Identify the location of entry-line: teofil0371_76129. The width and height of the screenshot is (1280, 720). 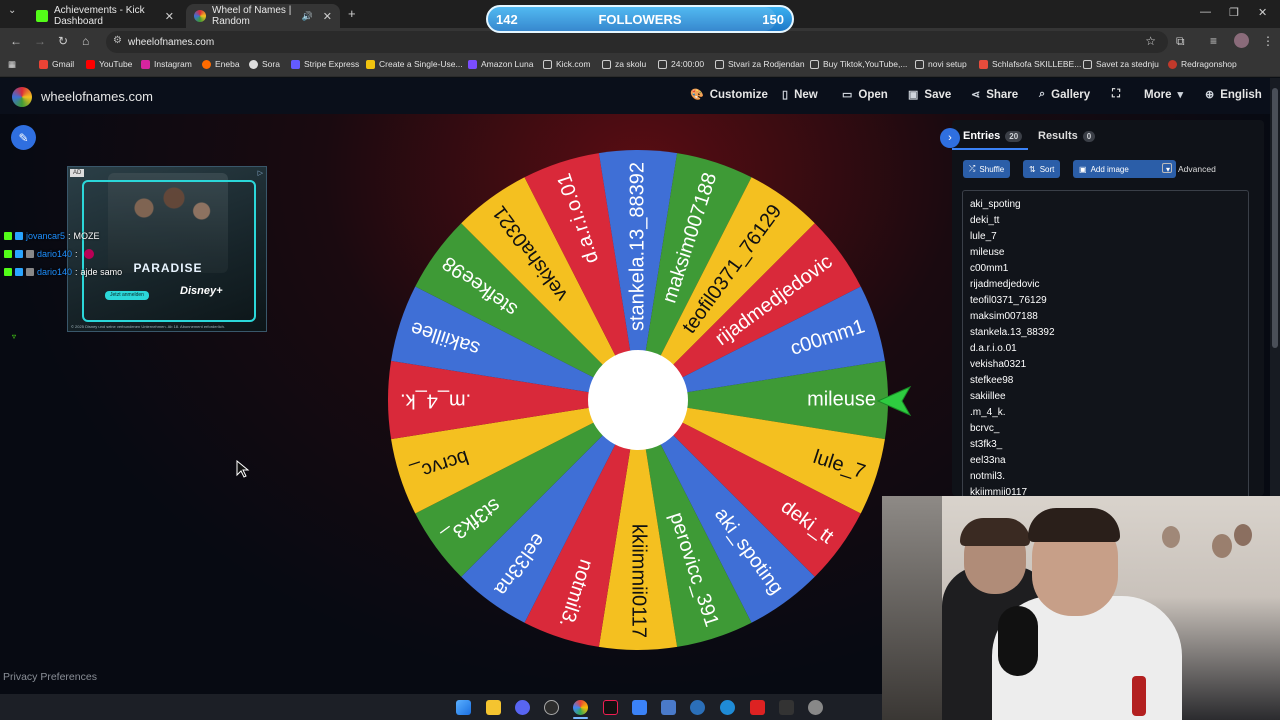
(1008, 300).